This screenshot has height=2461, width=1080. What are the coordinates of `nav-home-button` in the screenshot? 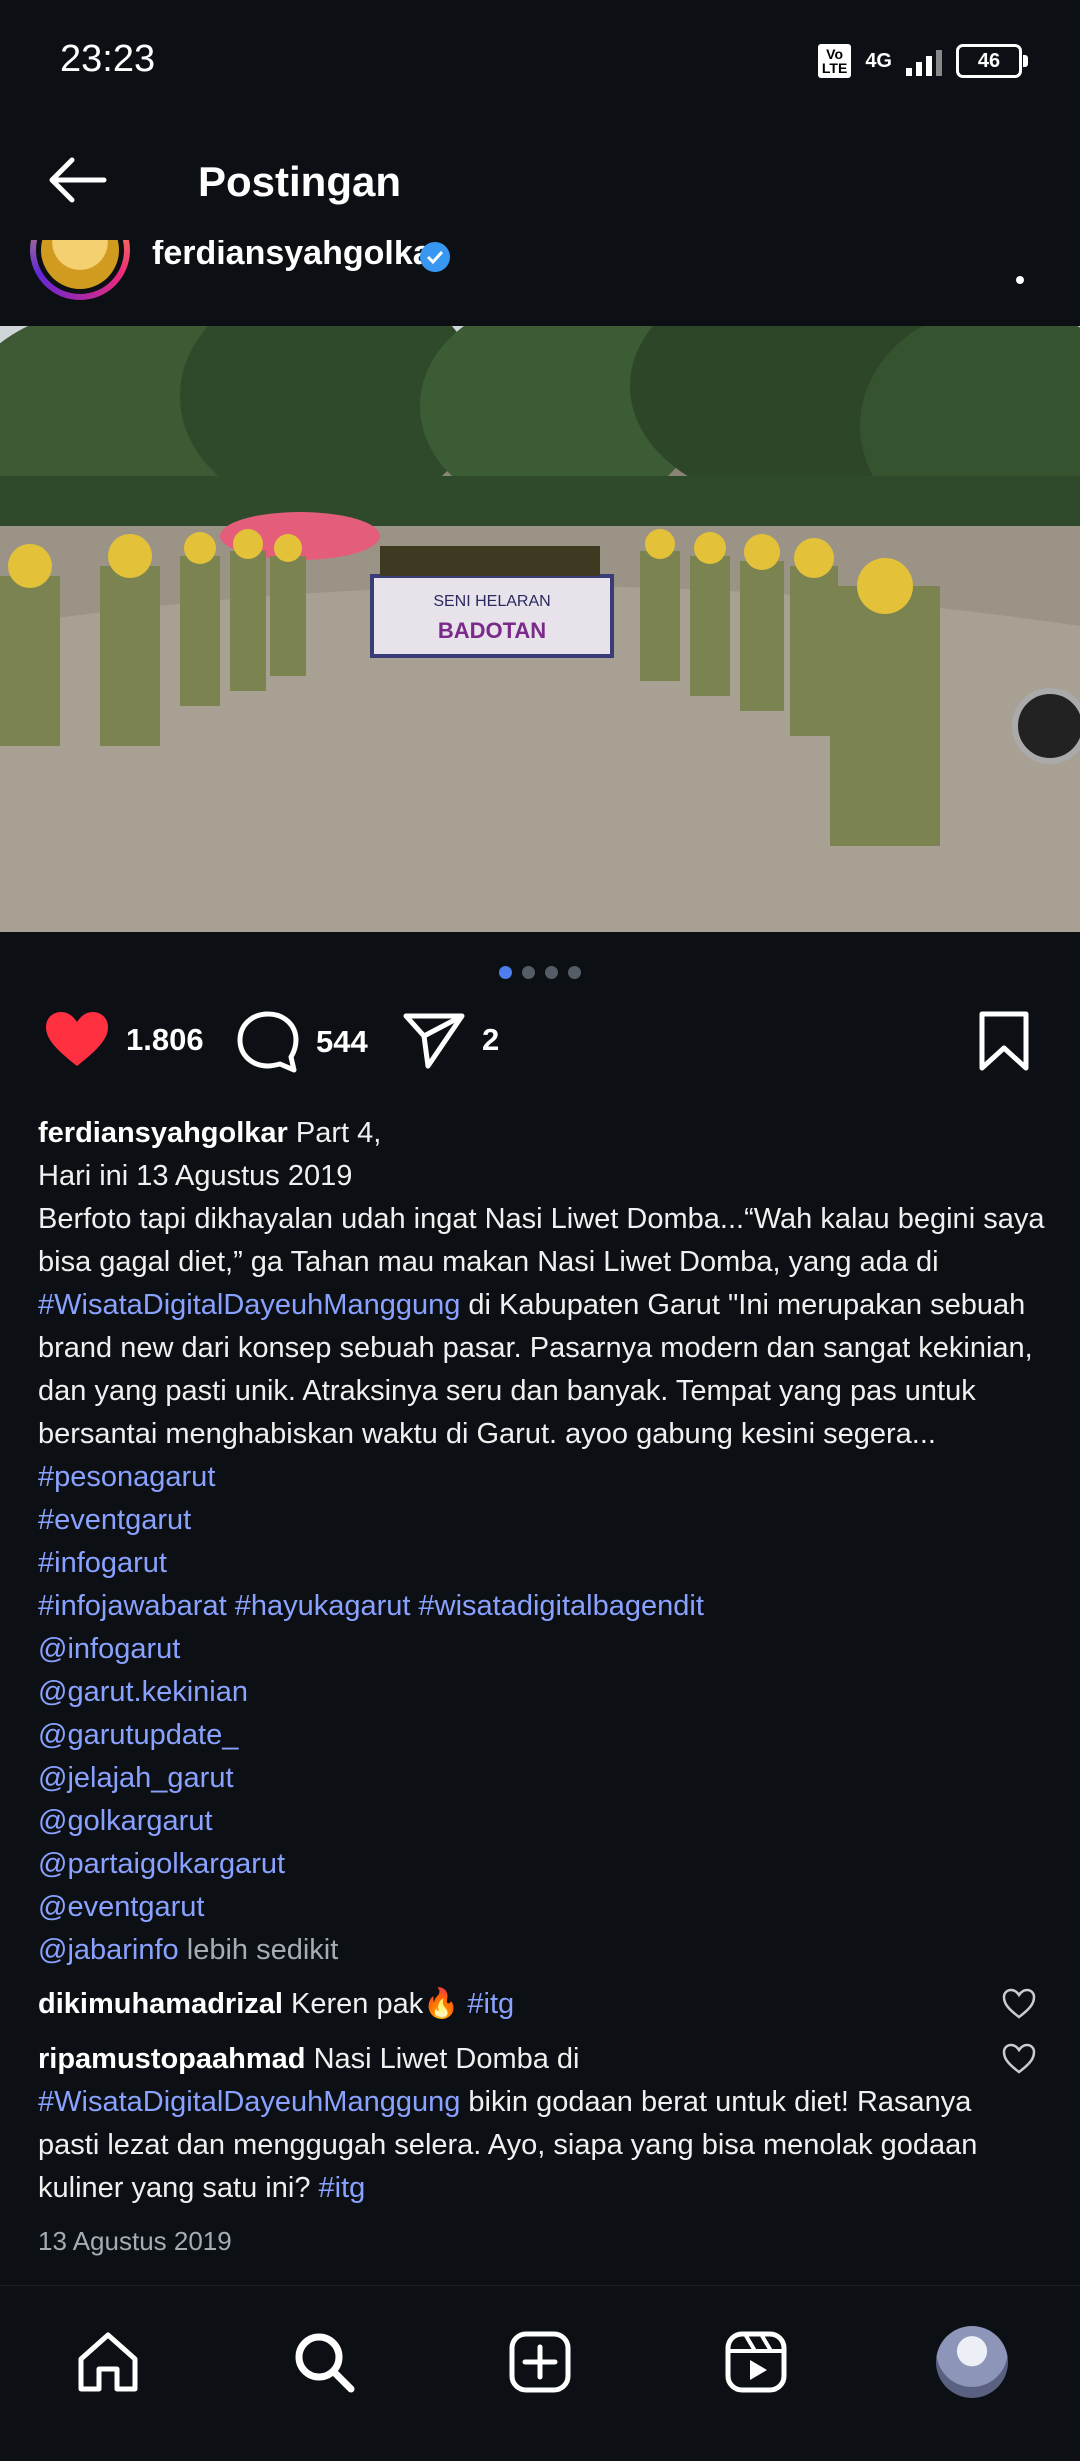 It's located at (108, 2362).